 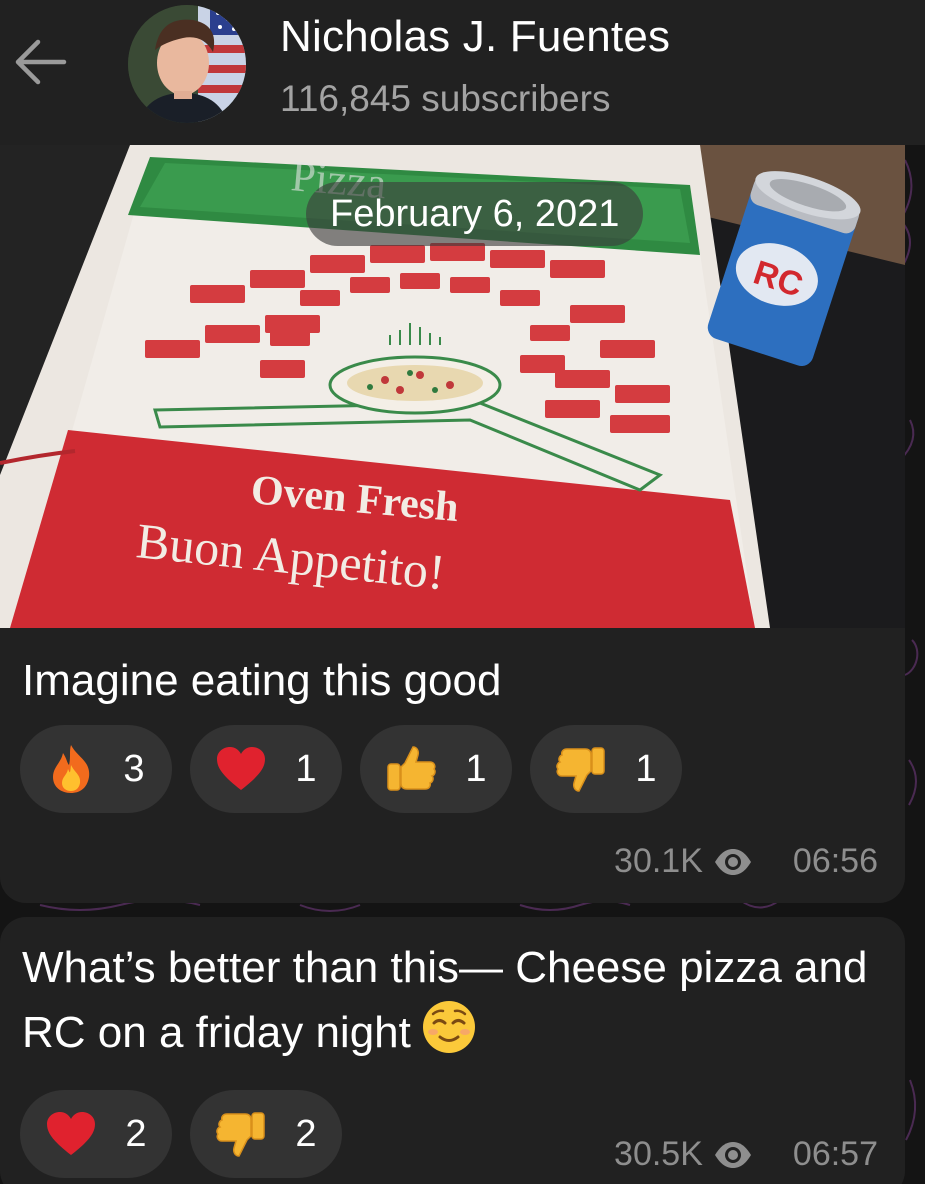 What do you see at coordinates (412, 768) in the screenshot?
I see `thumbs-up-icon` at bounding box center [412, 768].